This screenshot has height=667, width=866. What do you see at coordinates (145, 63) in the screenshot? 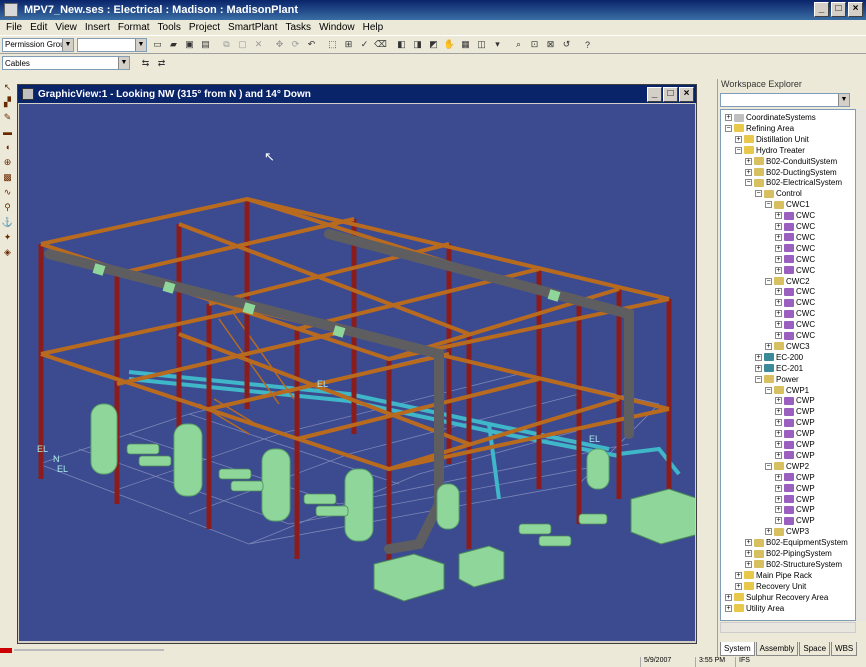
I see `route-icon: ⇆` at bounding box center [145, 63].